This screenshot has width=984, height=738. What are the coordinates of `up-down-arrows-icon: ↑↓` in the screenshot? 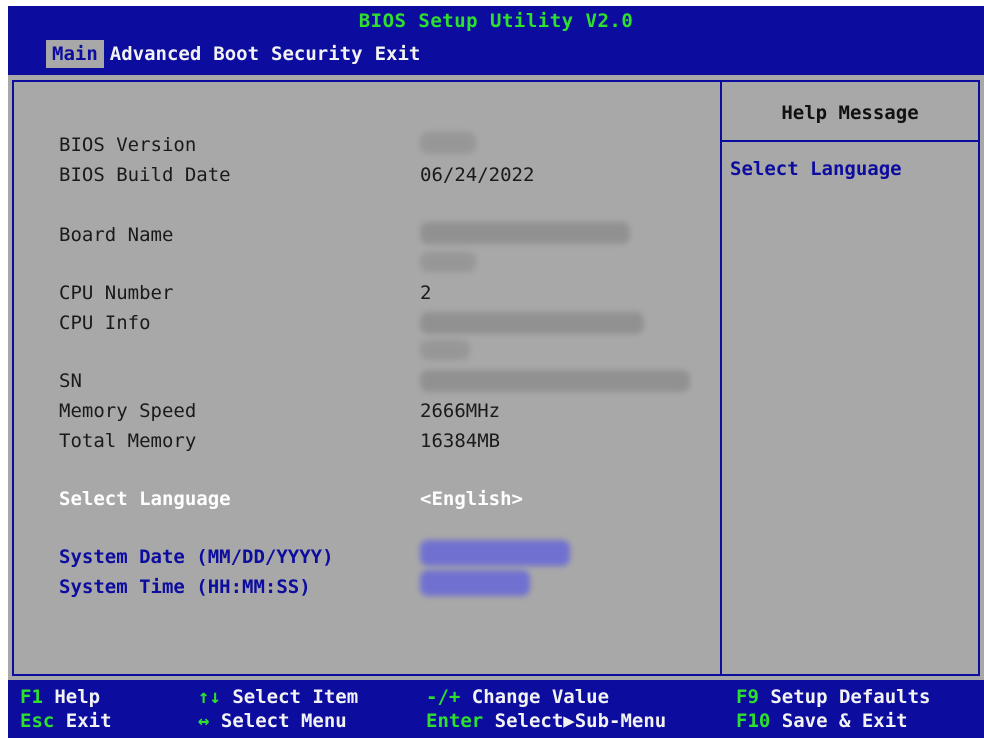 It's located at (209, 697).